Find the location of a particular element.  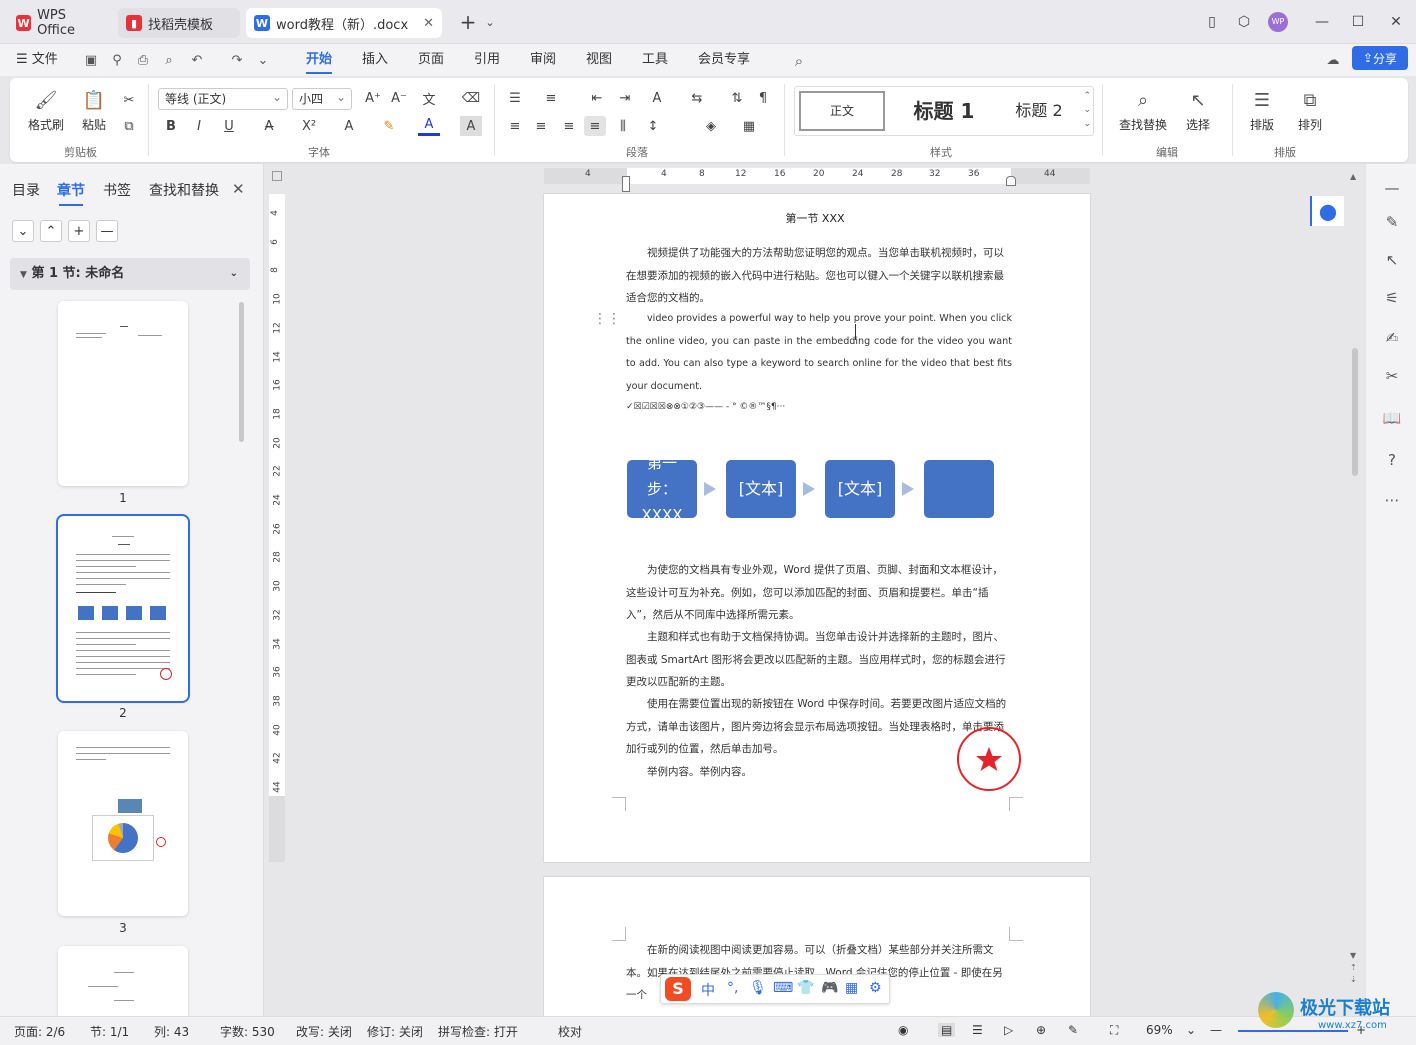

style-heading2: 标题 2 is located at coordinates (1039, 111).